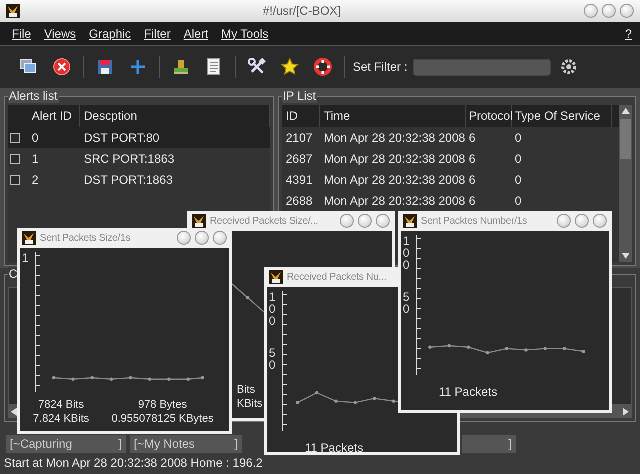 This screenshot has width=640, height=474. What do you see at coordinates (157, 33) in the screenshot?
I see `menu-item: Filter` at bounding box center [157, 33].